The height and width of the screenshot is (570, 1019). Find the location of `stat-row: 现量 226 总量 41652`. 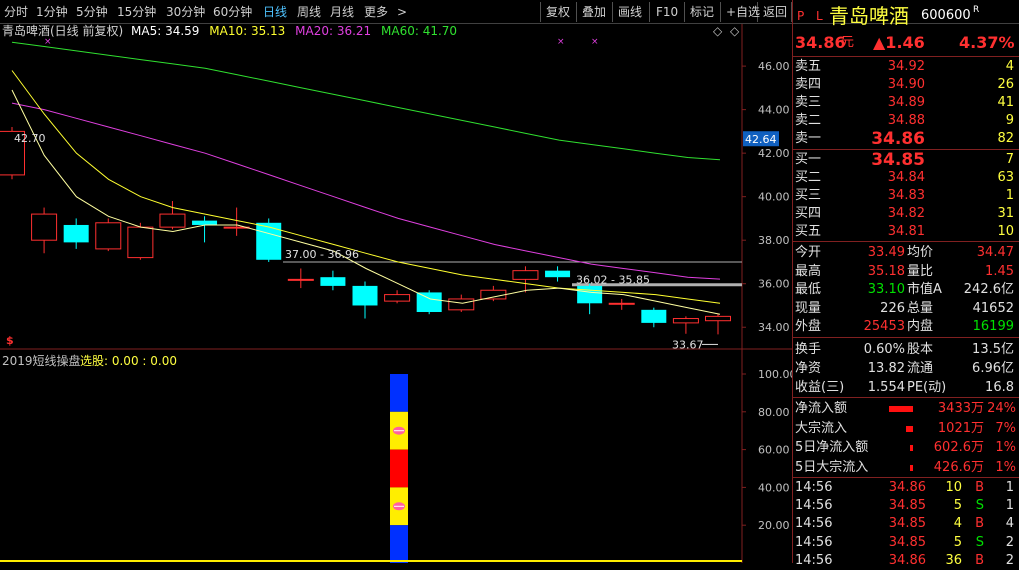

stat-row: 现量 226 总量 41652 is located at coordinates (906, 309).